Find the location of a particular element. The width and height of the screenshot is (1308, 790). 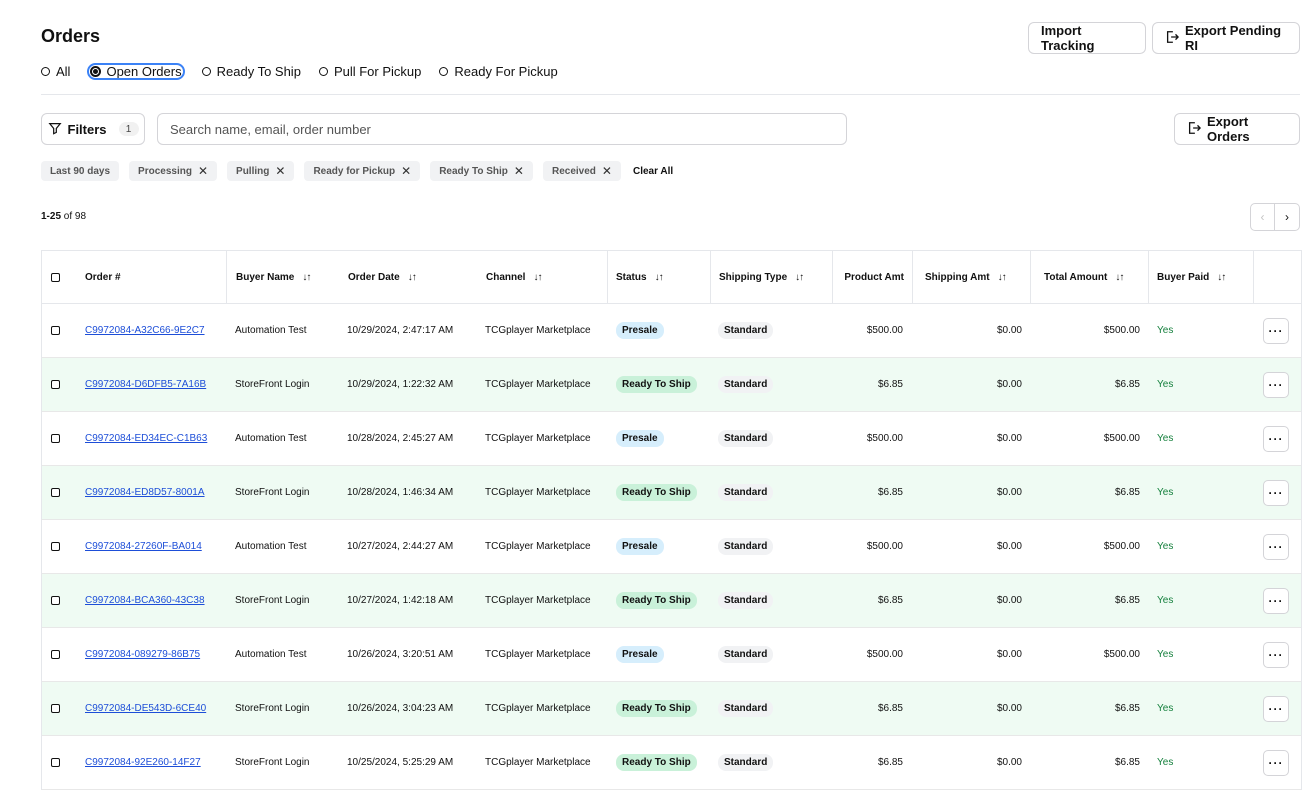

cell-date: 10/25/2024, 5:25:29 AM is located at coordinates (414, 762).